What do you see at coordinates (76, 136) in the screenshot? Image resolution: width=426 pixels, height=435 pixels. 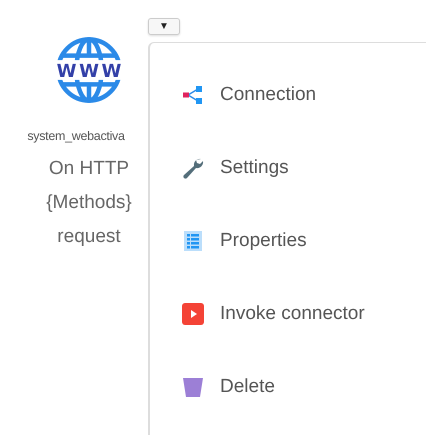 I see `node-id: system_webactiva` at bounding box center [76, 136].